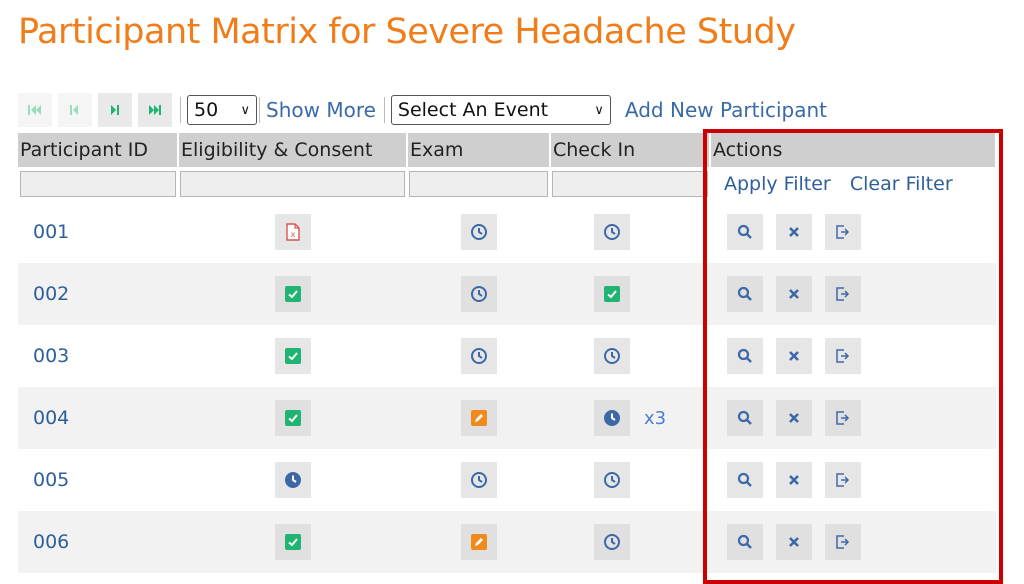 The image size is (1024, 584). I want to click on participant-id-link: 005, so click(98, 480).